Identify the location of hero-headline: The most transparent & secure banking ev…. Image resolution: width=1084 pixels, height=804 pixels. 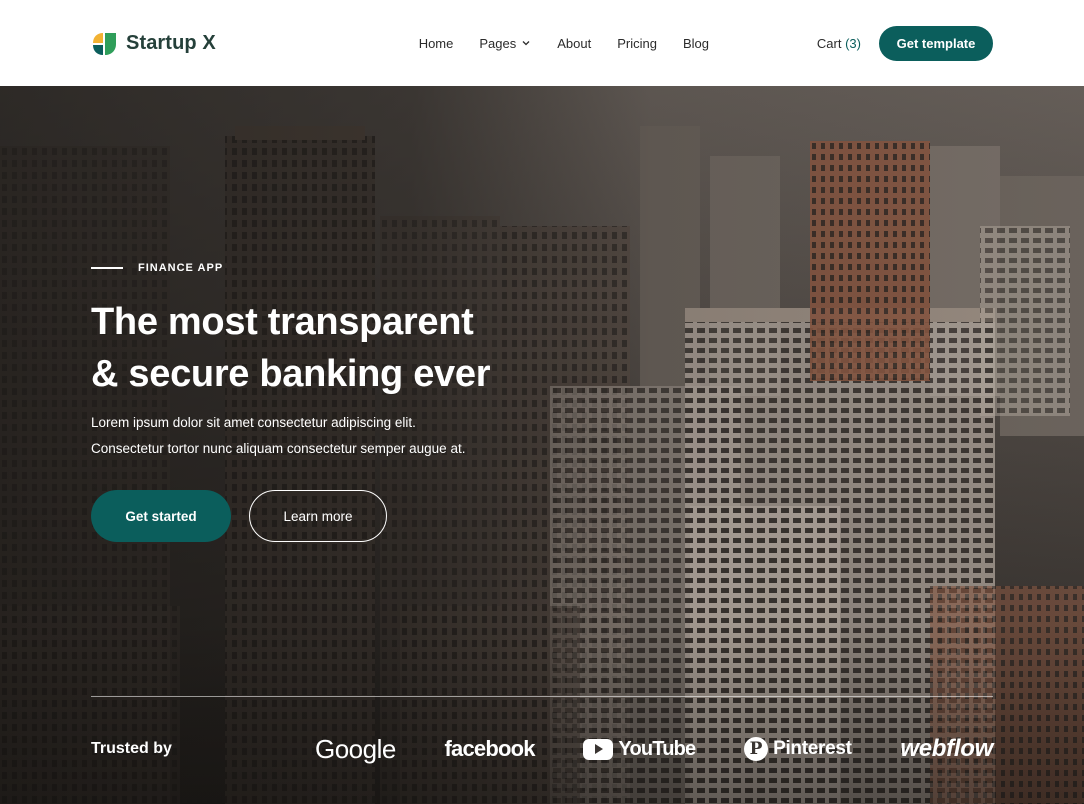
(326, 348).